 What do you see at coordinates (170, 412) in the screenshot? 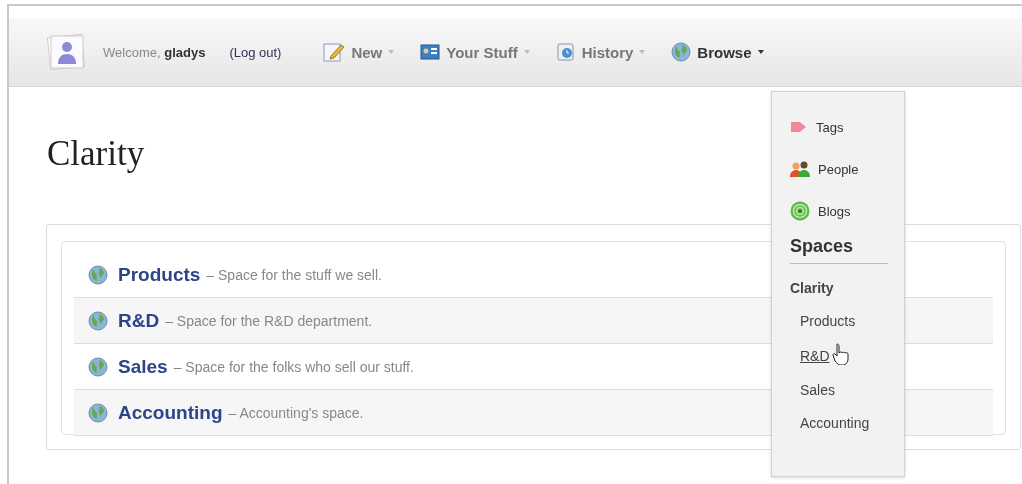
I see `space-link: Accounting` at bounding box center [170, 412].